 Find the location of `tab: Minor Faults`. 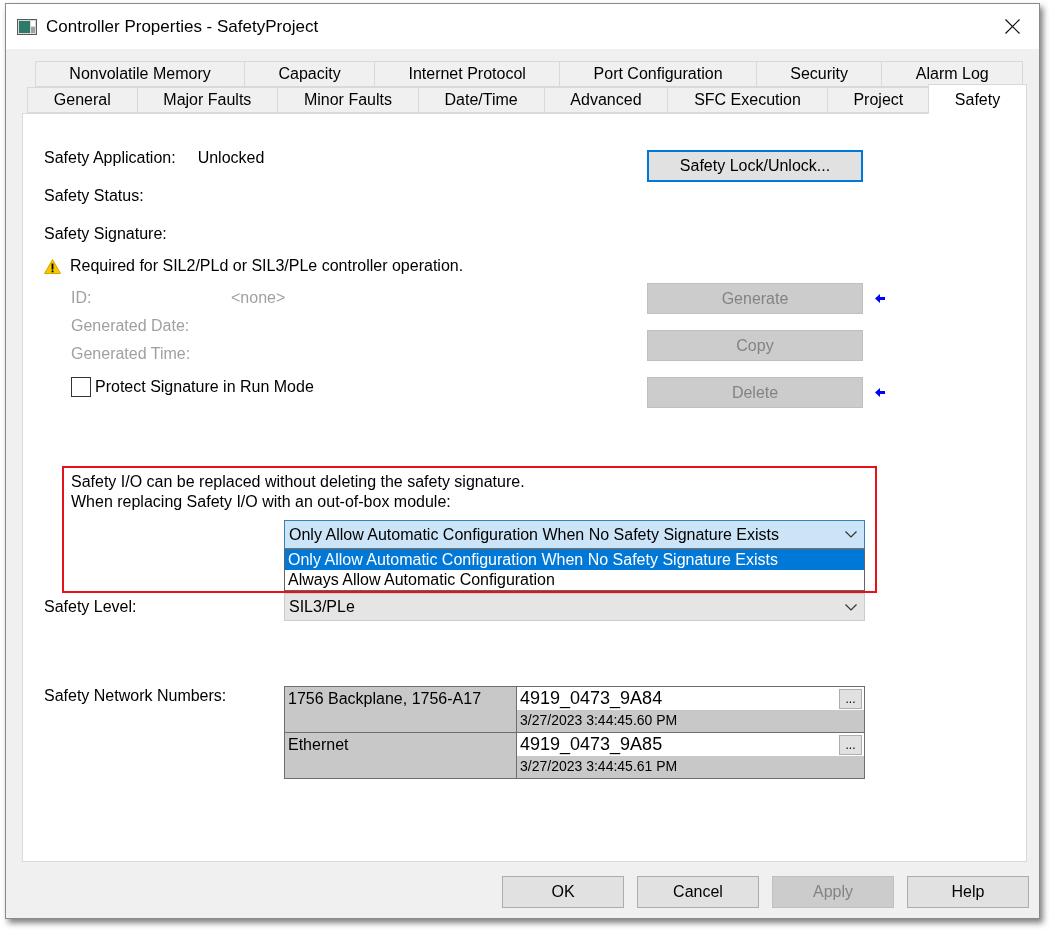

tab: Minor Faults is located at coordinates (348, 100).